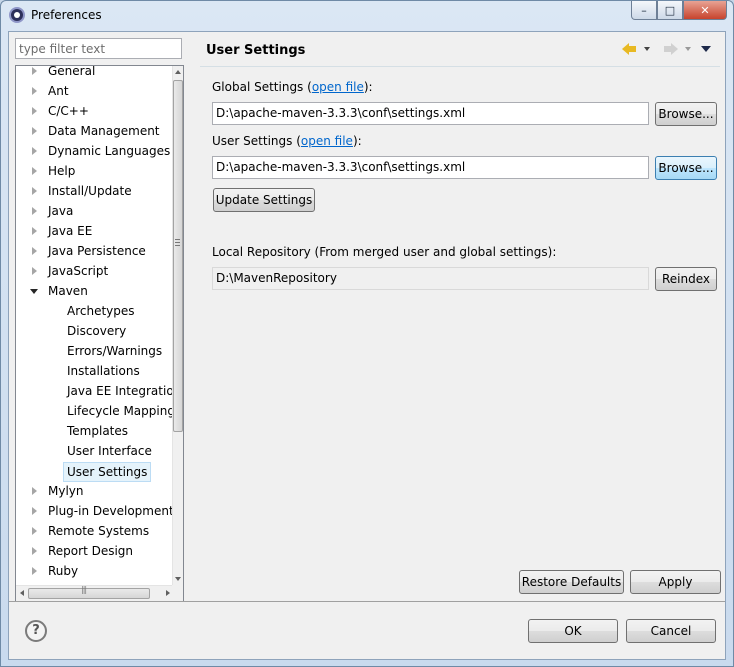  I want to click on help-icon: ?, so click(36, 631).